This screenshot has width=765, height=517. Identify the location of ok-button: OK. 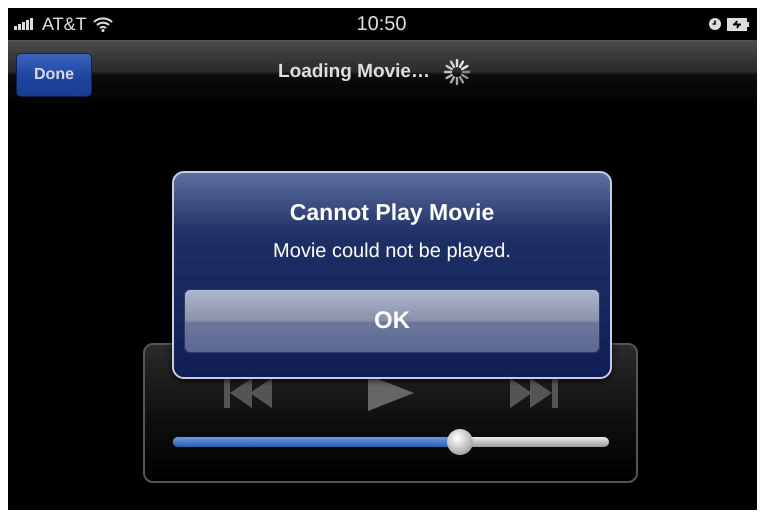
(392, 321).